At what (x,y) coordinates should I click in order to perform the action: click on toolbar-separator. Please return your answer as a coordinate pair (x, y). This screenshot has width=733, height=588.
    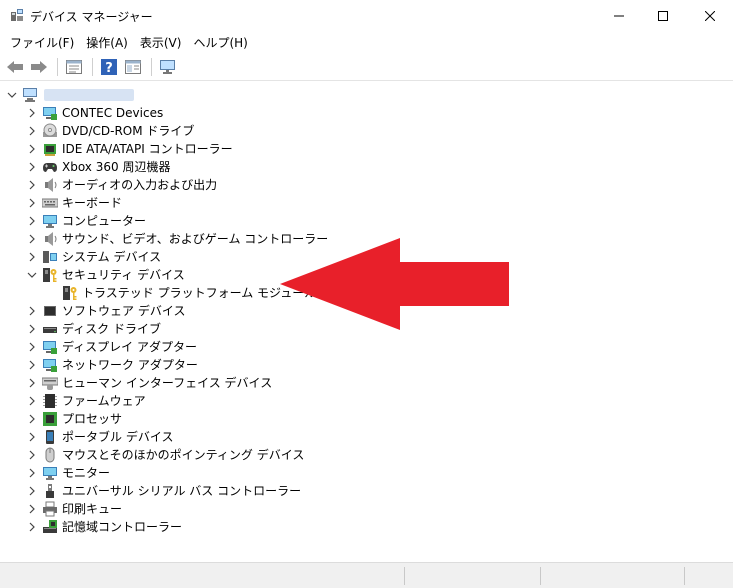
    Looking at the image, I should click on (57, 67).